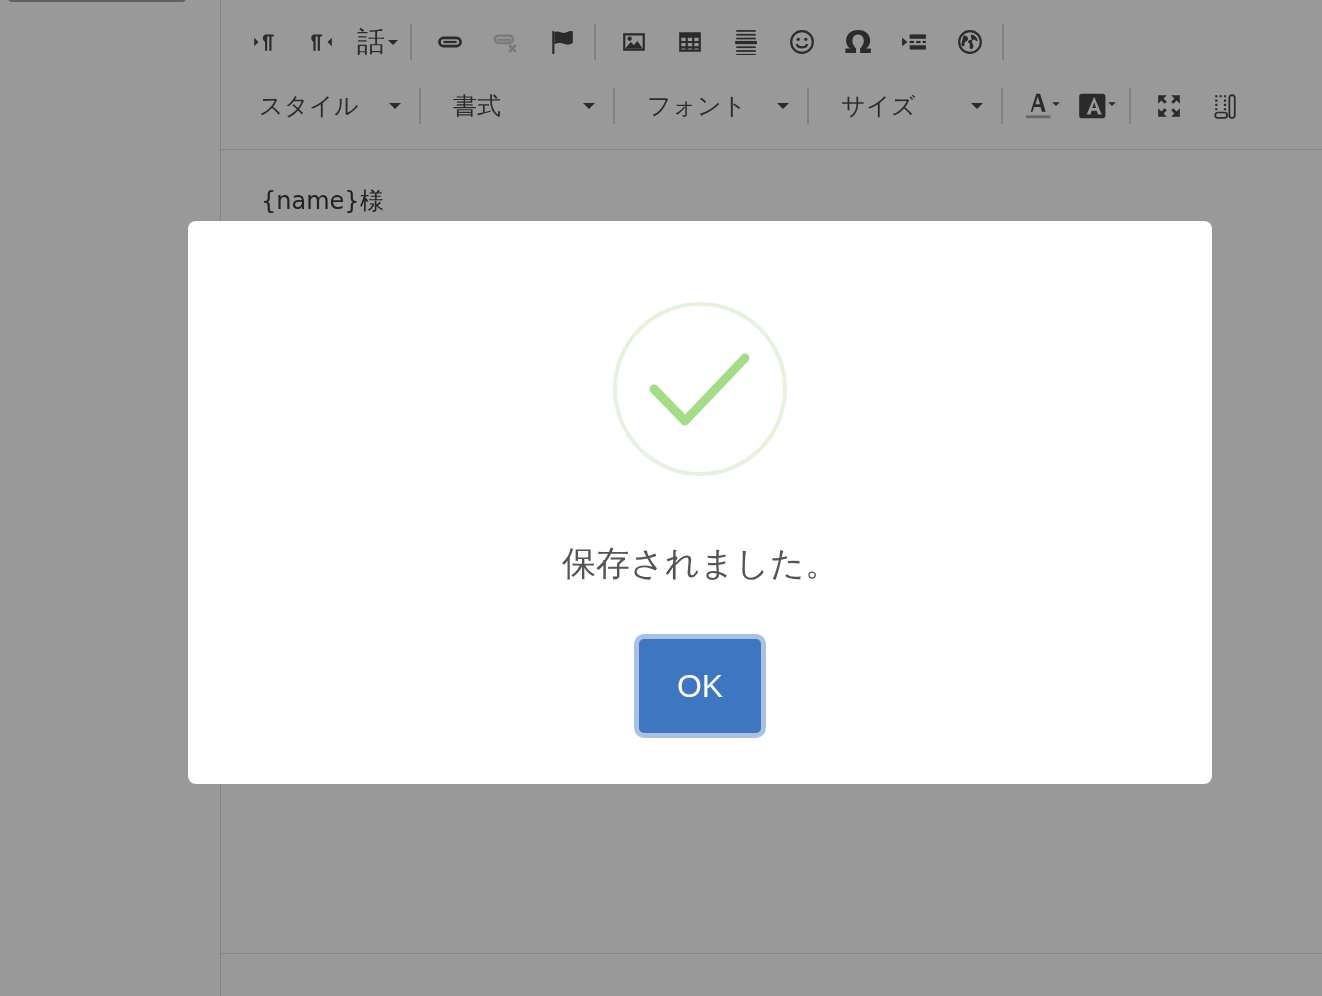 This screenshot has height=996, width=1322. I want to click on special-character-button: Ω, so click(858, 42).